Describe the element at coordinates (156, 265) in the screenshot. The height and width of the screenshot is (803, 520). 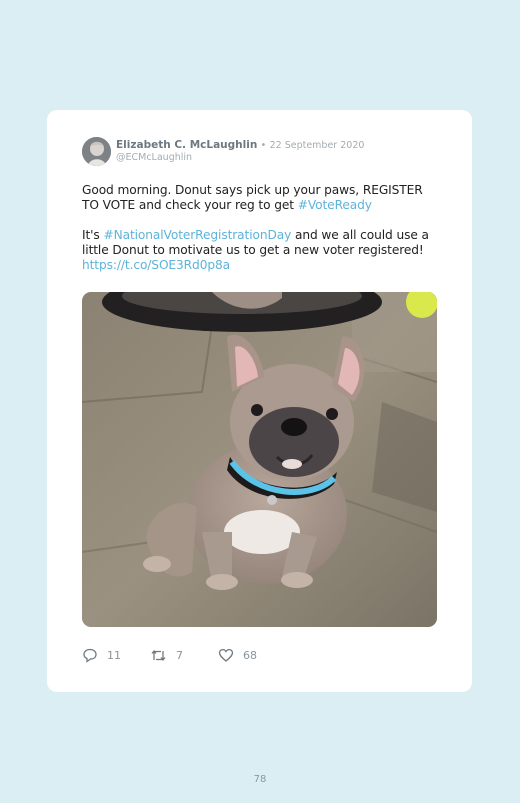
I see `url-link: https://t.co/SOE3Rd0p8a` at that location.